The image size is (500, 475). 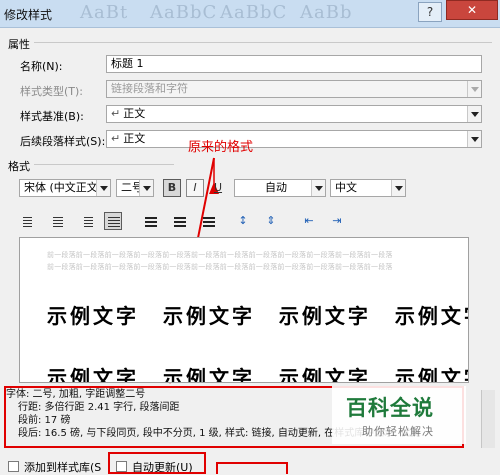 What do you see at coordinates (150, 221) in the screenshot?
I see `single-spacing-icon` at bounding box center [150, 221].